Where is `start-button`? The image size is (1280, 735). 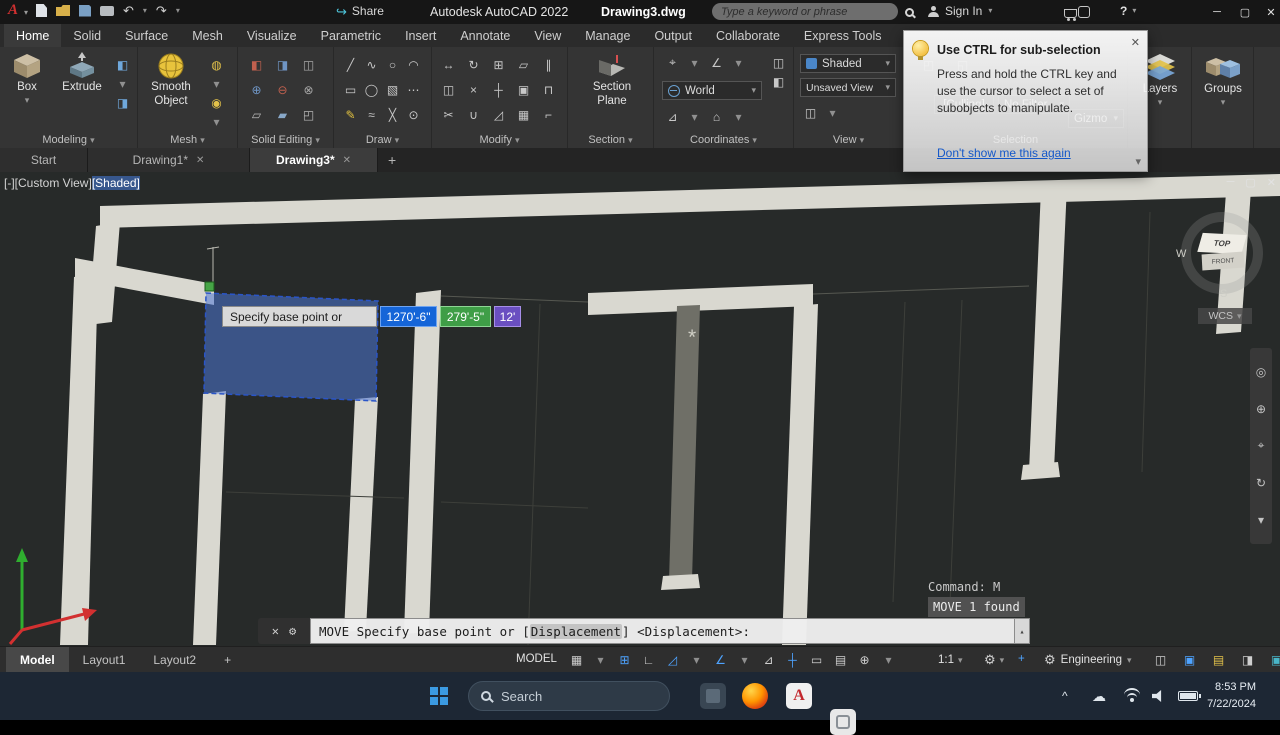
start-button is located at coordinates (439, 696).